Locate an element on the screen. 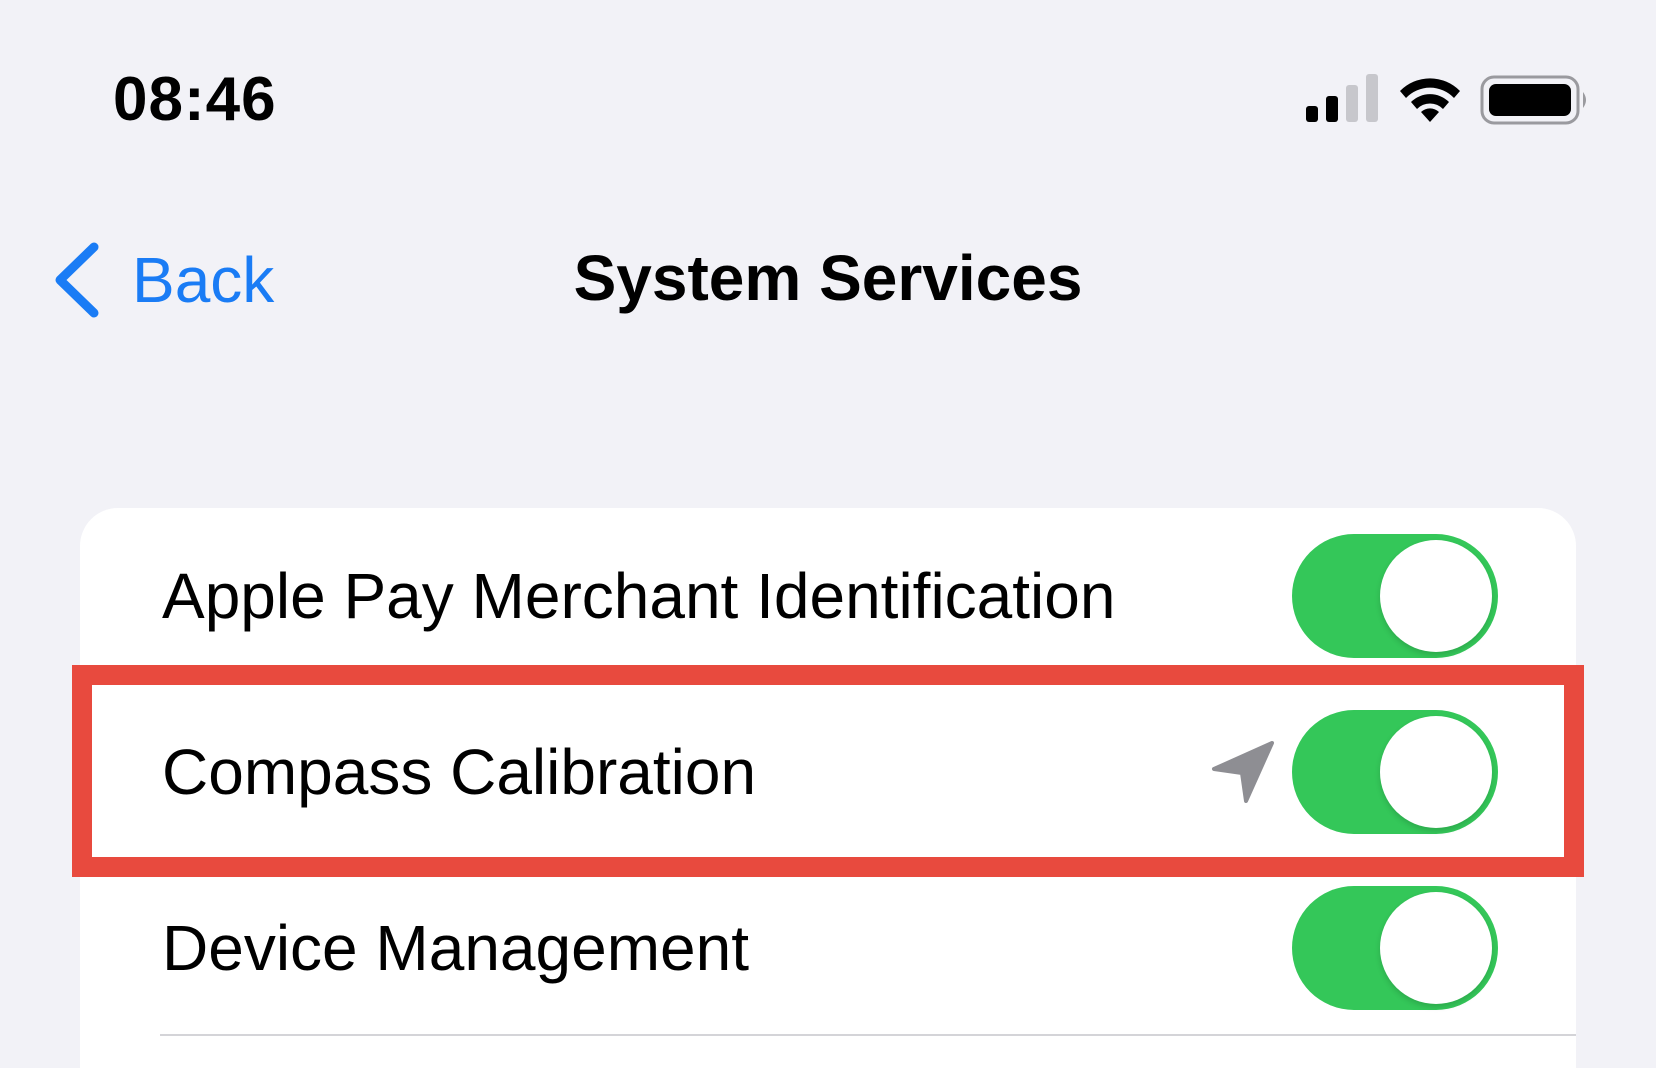 The height and width of the screenshot is (1068, 1656). setting-label: Apple Pay Merchant Identification is located at coordinates (639, 596).